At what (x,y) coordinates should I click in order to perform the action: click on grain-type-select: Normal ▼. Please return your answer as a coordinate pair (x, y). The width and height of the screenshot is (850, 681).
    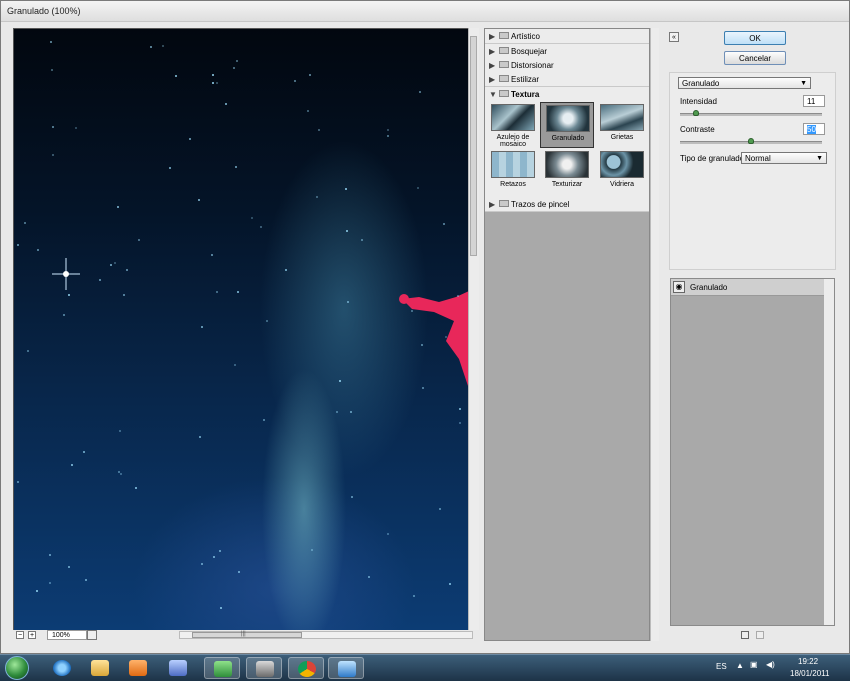
    Looking at the image, I should click on (784, 158).